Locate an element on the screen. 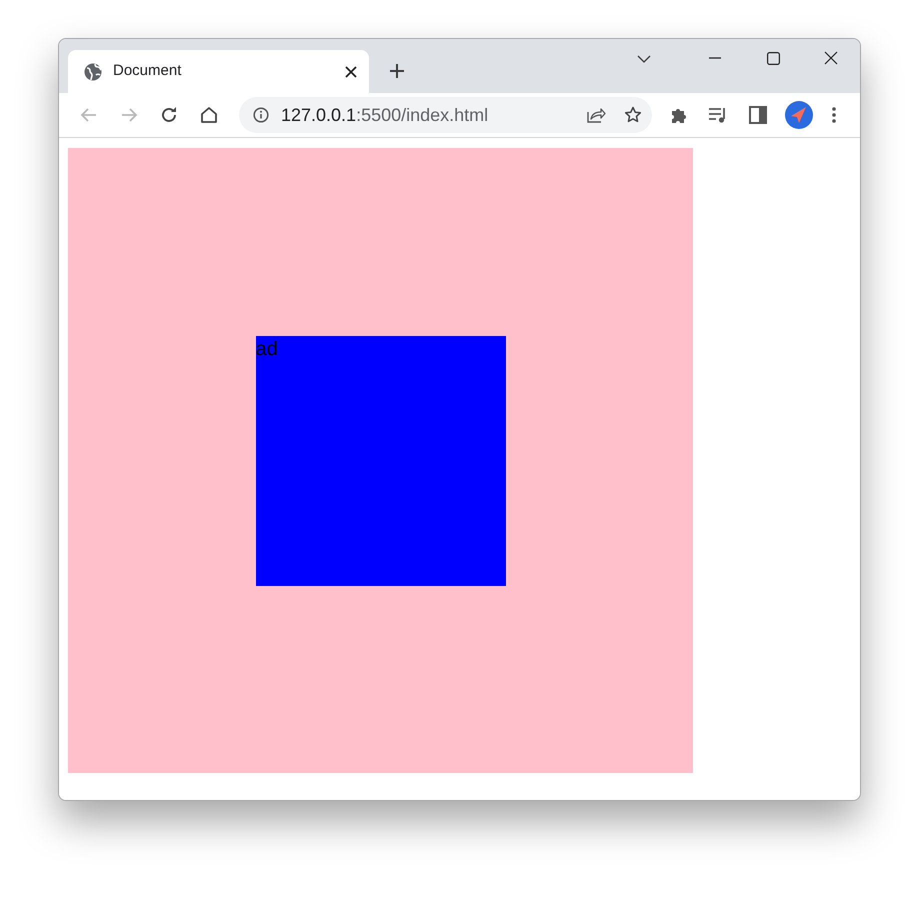 The width and height of the screenshot is (919, 903). reload-icon is located at coordinates (169, 115).